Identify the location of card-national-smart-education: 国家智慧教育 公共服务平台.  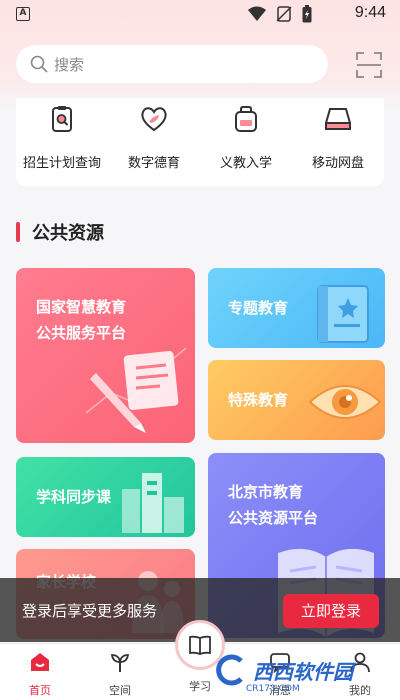
(105, 355).